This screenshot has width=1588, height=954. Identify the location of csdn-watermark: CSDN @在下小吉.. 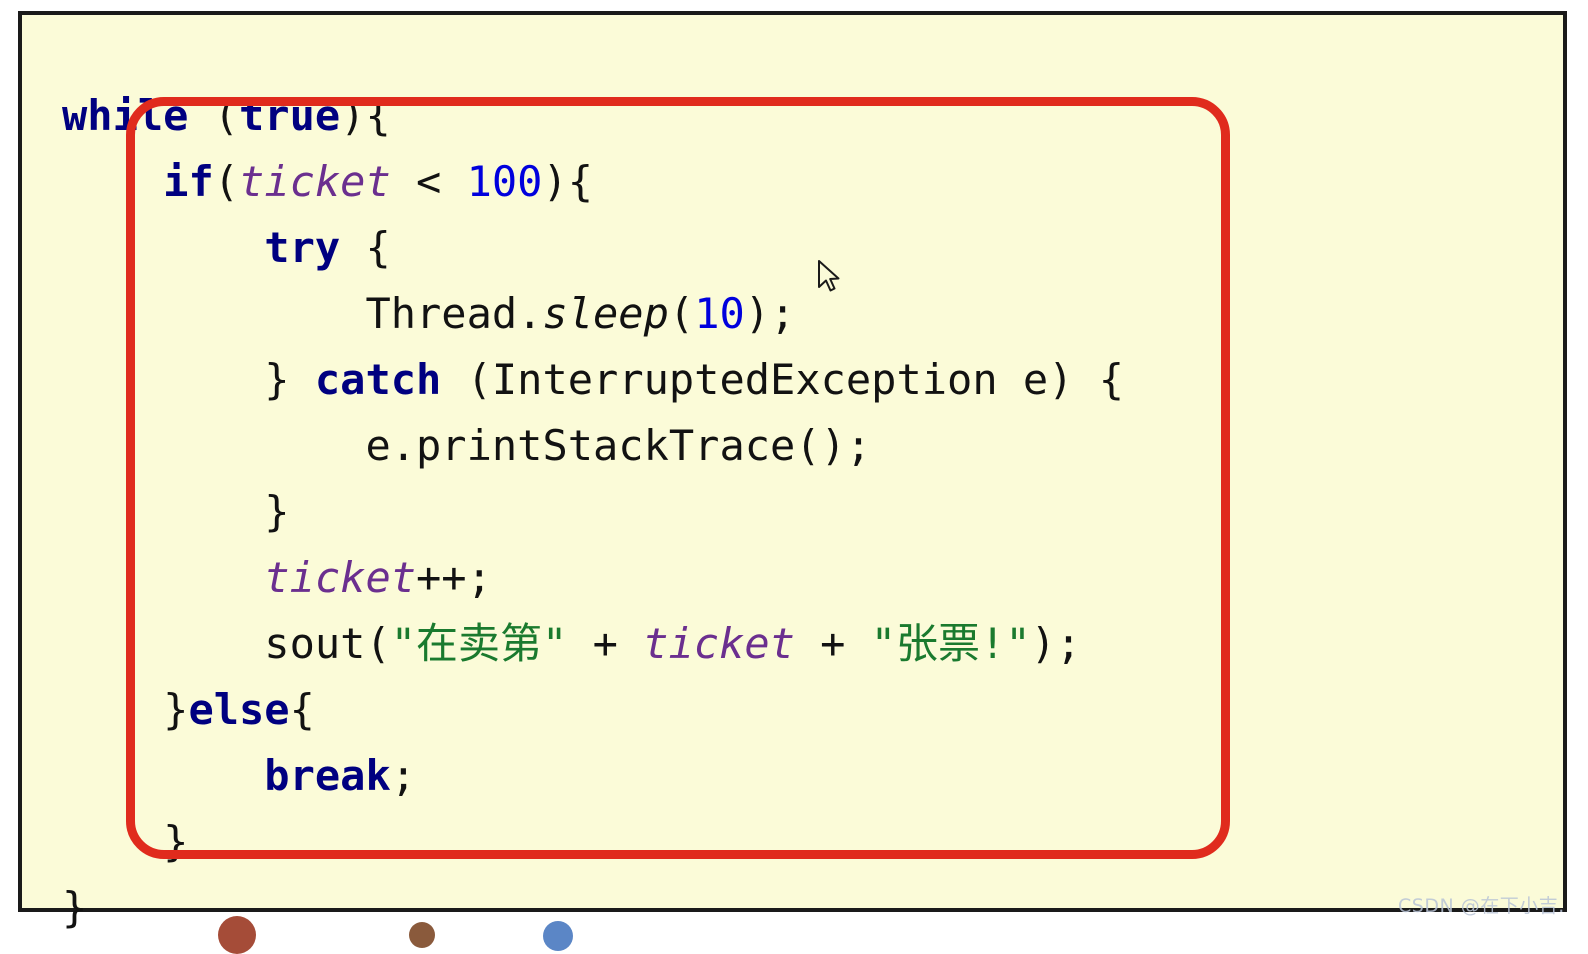
(1481, 906).